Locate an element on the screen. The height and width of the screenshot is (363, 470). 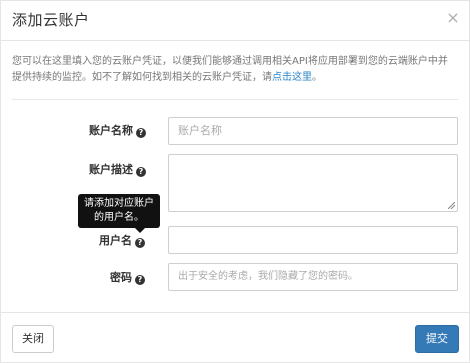
click-here-link: 点击这里 is located at coordinates (292, 77).